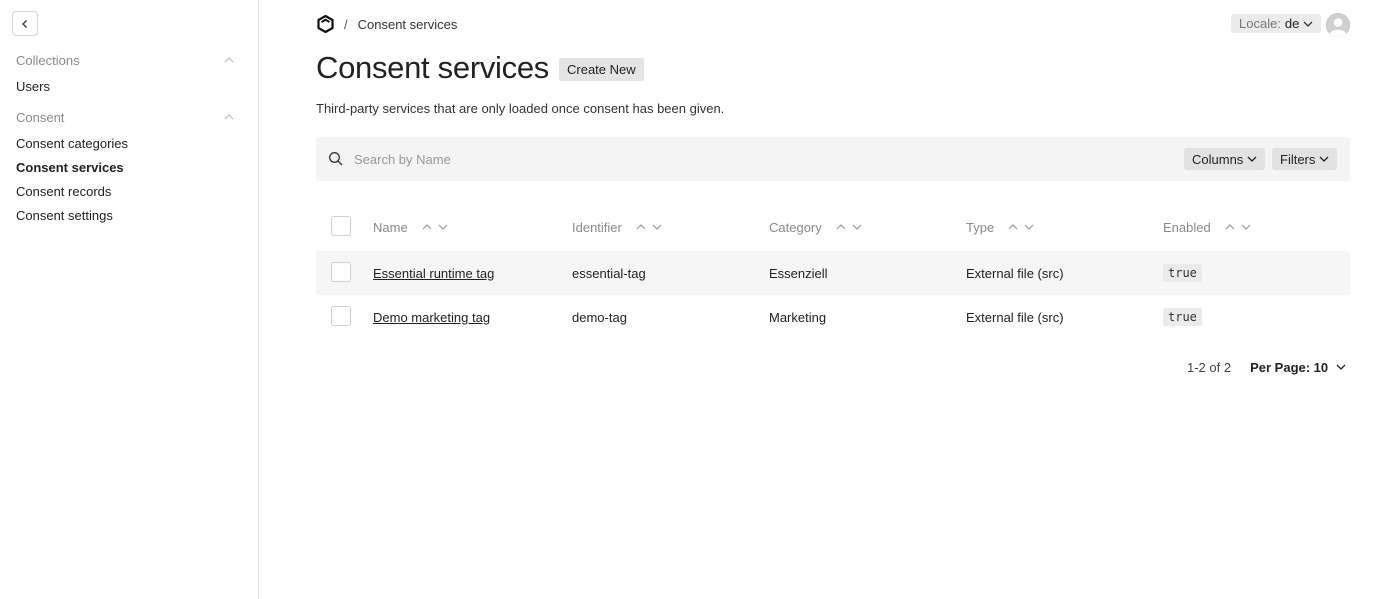 The image size is (1400, 599). What do you see at coordinates (407, 24) in the screenshot?
I see `breadcrumb-current: Consent services` at bounding box center [407, 24].